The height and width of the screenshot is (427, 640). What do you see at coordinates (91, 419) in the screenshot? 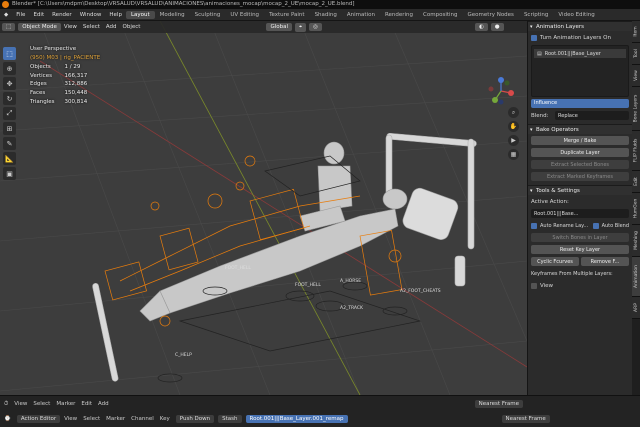
I see `action-menu-select: Select` at bounding box center [91, 419].